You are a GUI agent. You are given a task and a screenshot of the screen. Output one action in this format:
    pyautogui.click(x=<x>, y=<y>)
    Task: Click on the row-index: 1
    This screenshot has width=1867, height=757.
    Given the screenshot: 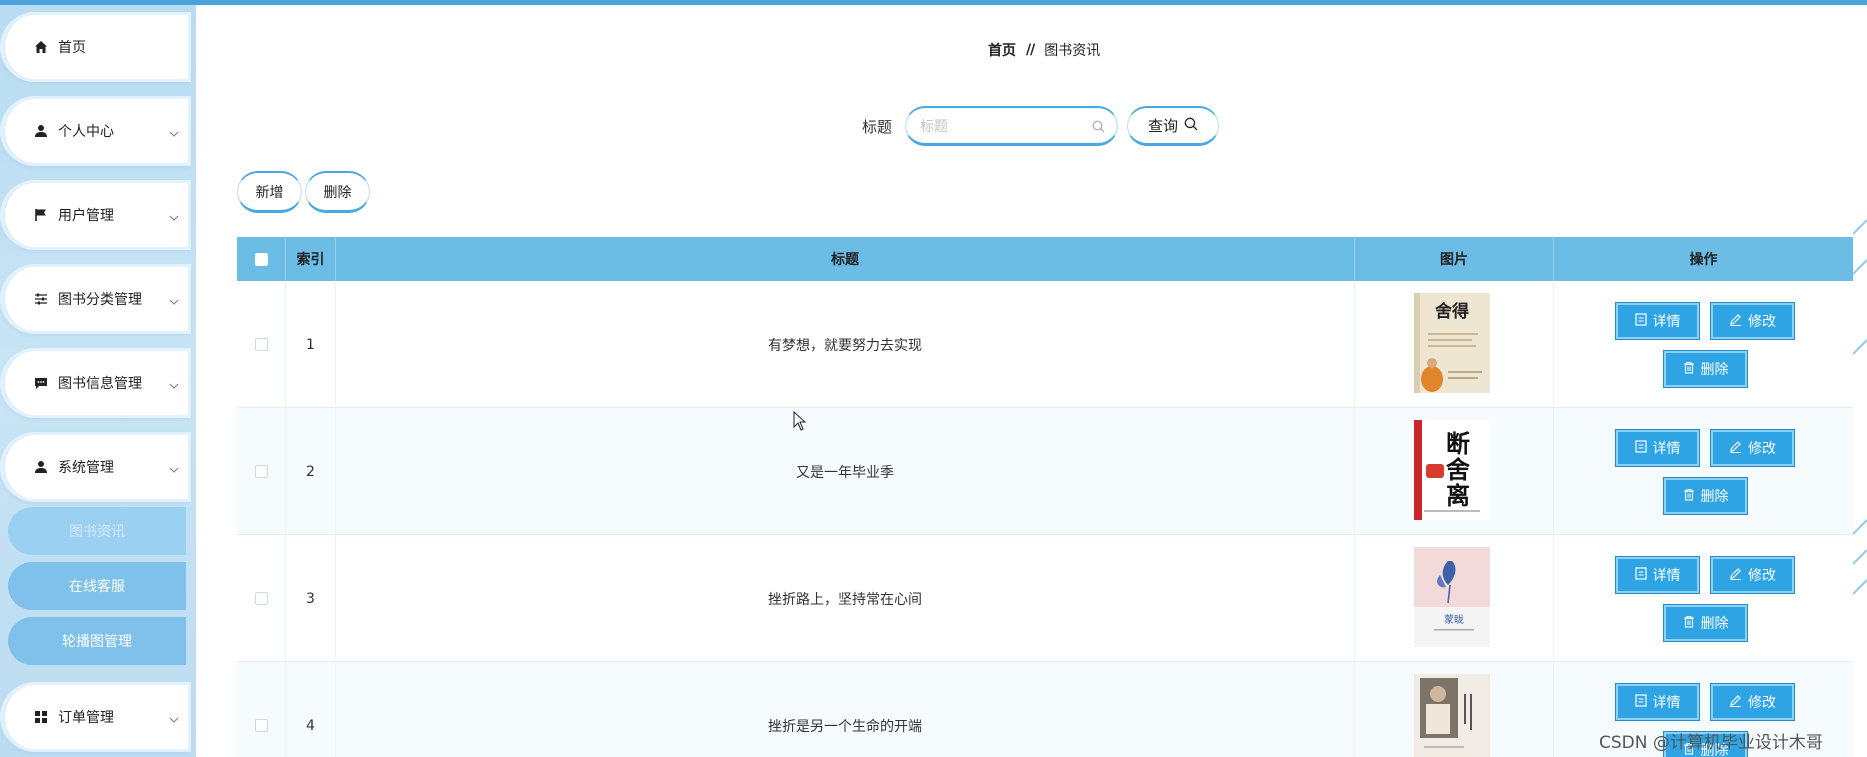 What is the action you would take?
    pyautogui.click(x=311, y=344)
    